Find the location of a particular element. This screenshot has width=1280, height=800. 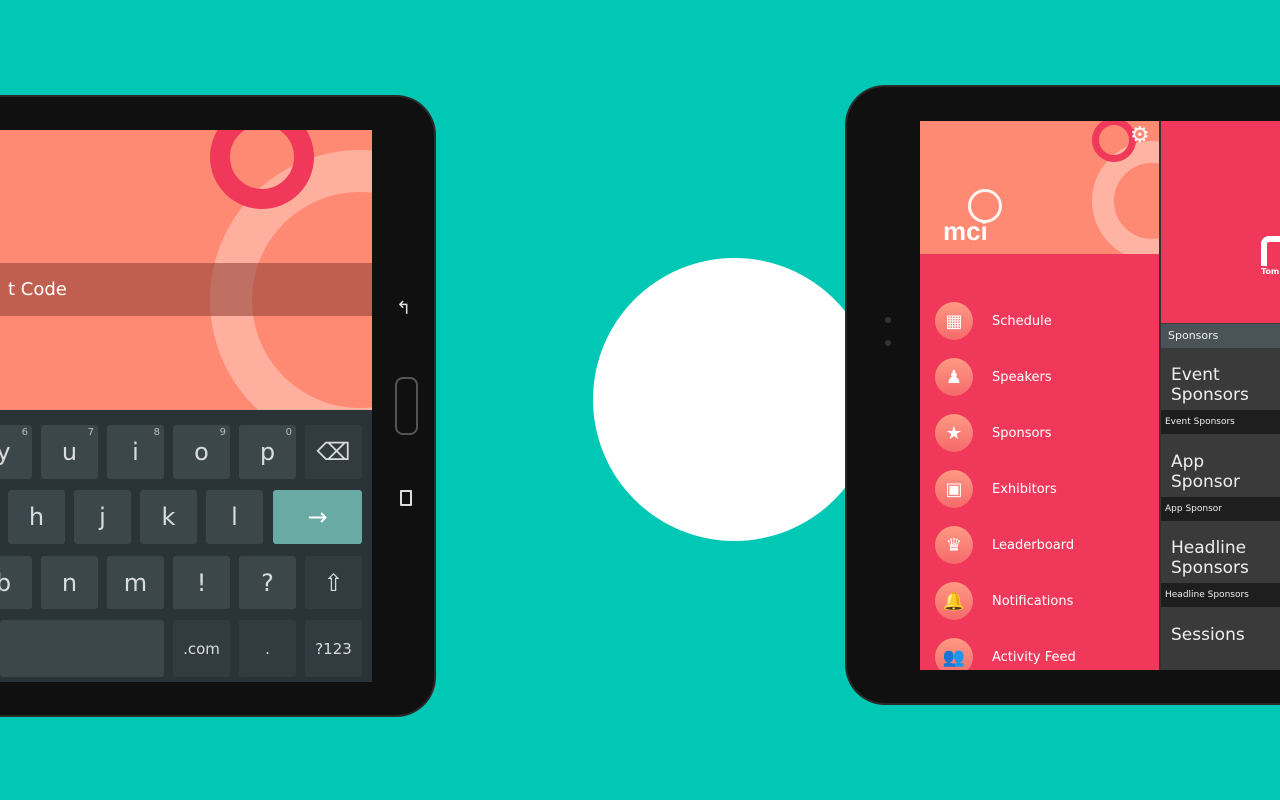

shift-key: ⇧ is located at coordinates (333, 582).